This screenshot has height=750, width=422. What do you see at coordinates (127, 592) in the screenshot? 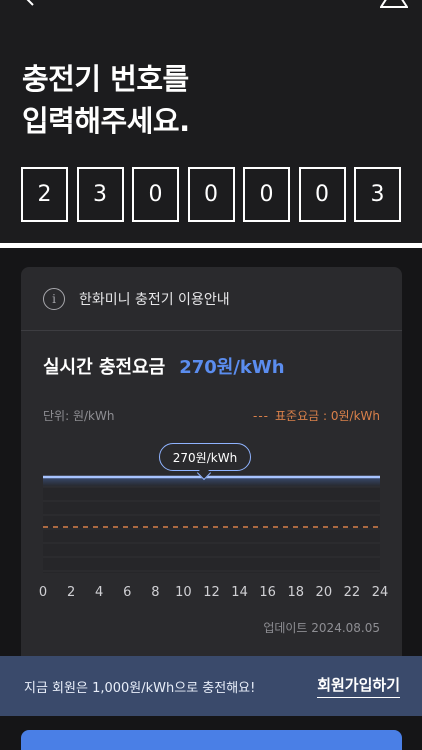
I see `x-tick-label: 6` at bounding box center [127, 592].